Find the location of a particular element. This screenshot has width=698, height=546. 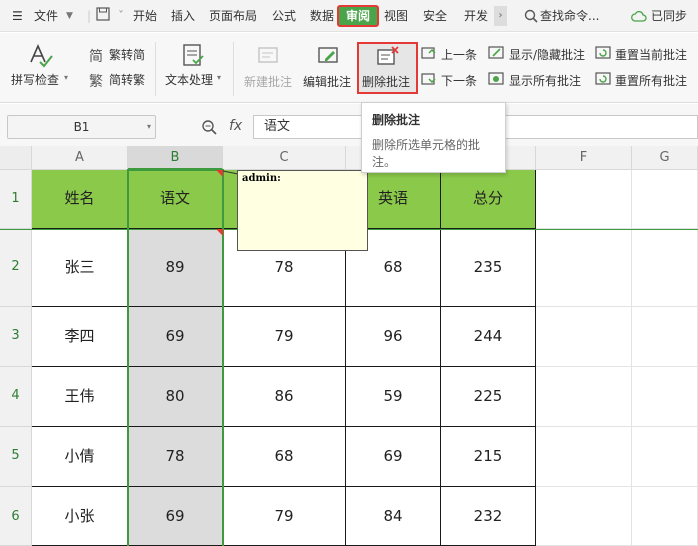

tab-insert: 插入 is located at coordinates (183, 16).